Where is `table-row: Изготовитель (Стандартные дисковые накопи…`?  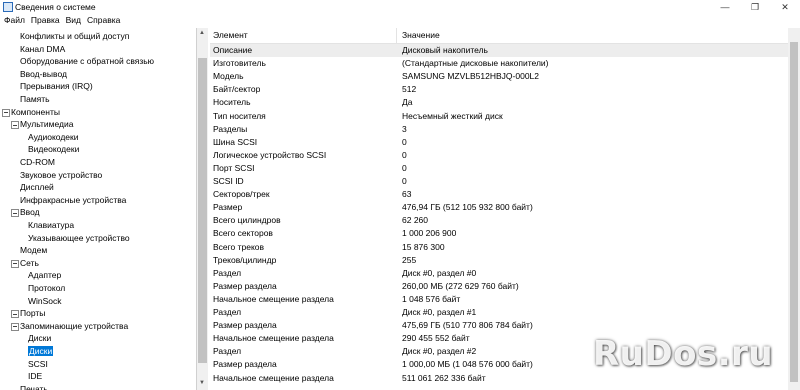
table-row: Изготовитель (Стандартные дисковые накопи… is located at coordinates (499, 63).